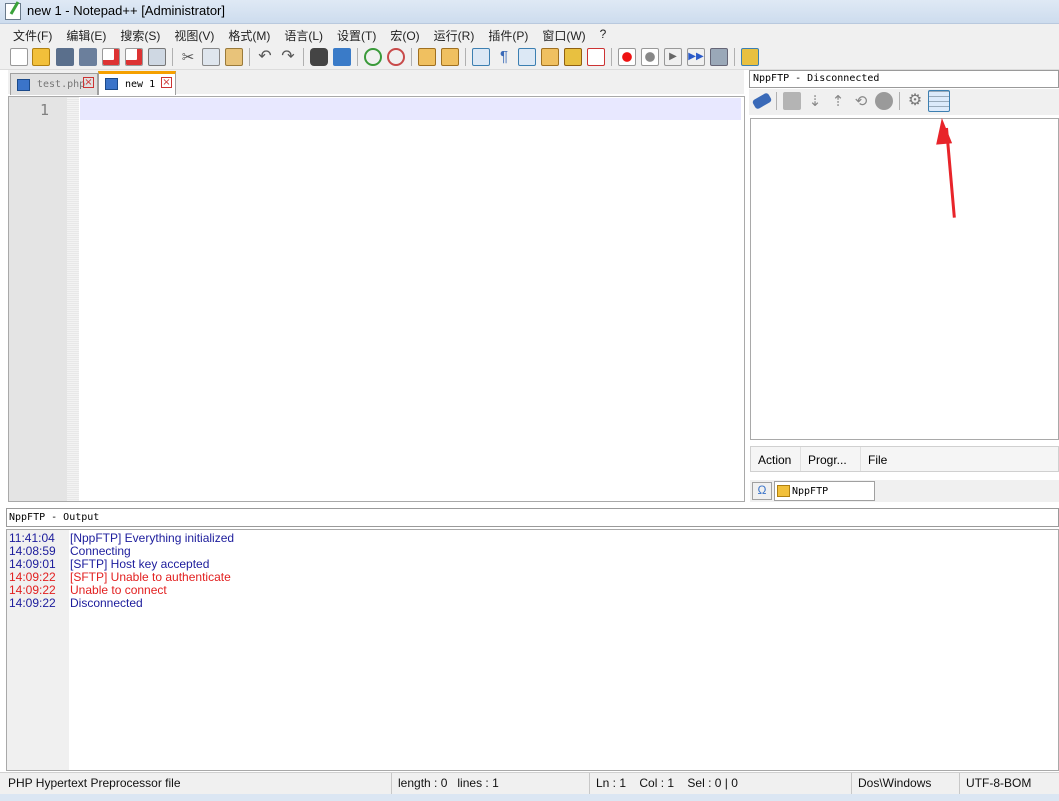 This screenshot has height=801, width=1059. What do you see at coordinates (356, 34) in the screenshot?
I see `menu-settings: 设置(T)` at bounding box center [356, 34].